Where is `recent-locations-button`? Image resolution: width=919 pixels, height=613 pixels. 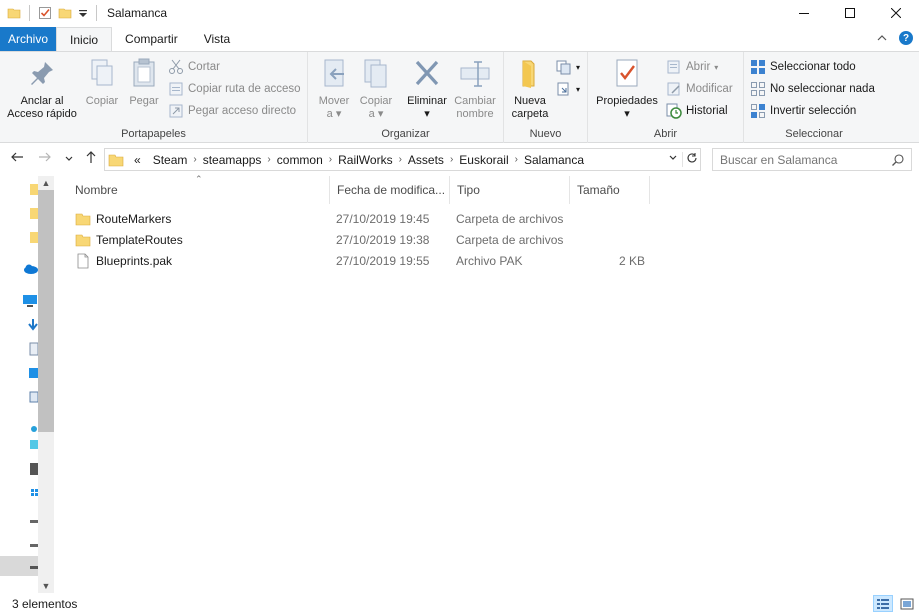
recent-locations-button is located at coordinates (69, 159).